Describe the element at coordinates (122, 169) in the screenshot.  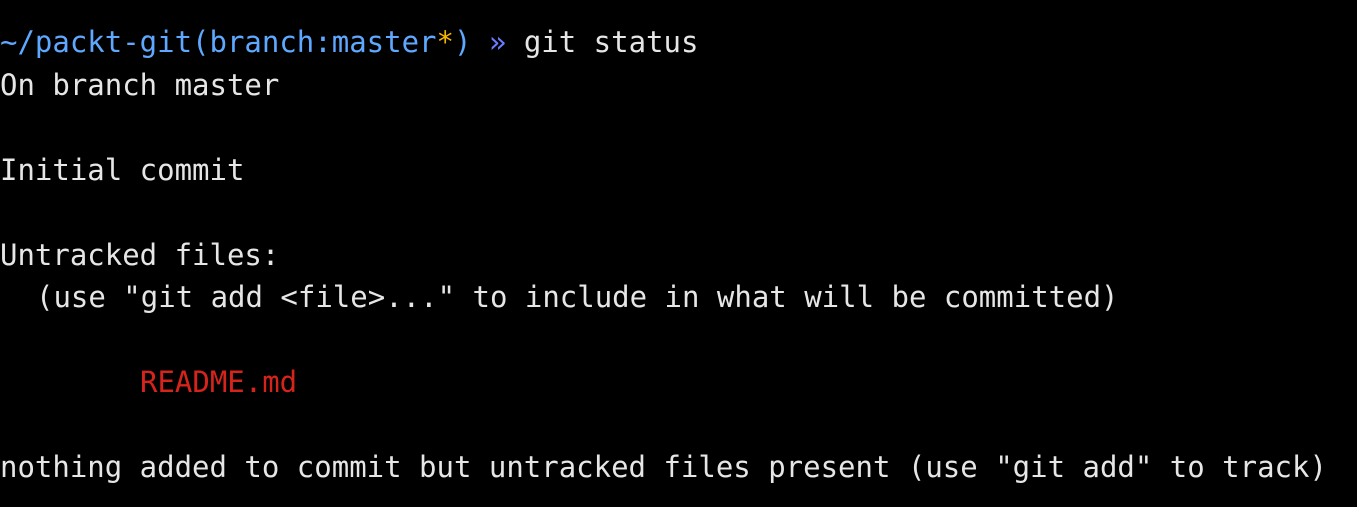
I see `output-line-initial-commit: Initial commit` at that location.